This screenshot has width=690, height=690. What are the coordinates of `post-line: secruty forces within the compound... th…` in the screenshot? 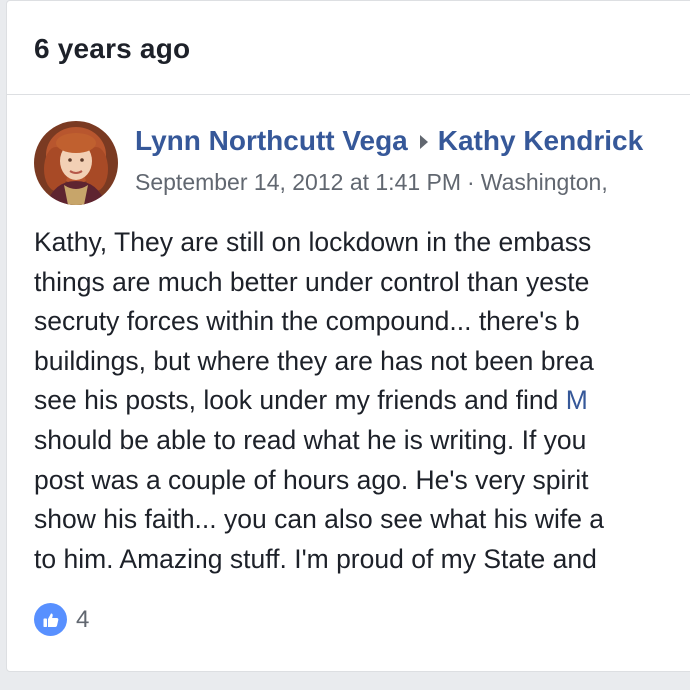 It's located at (307, 321).